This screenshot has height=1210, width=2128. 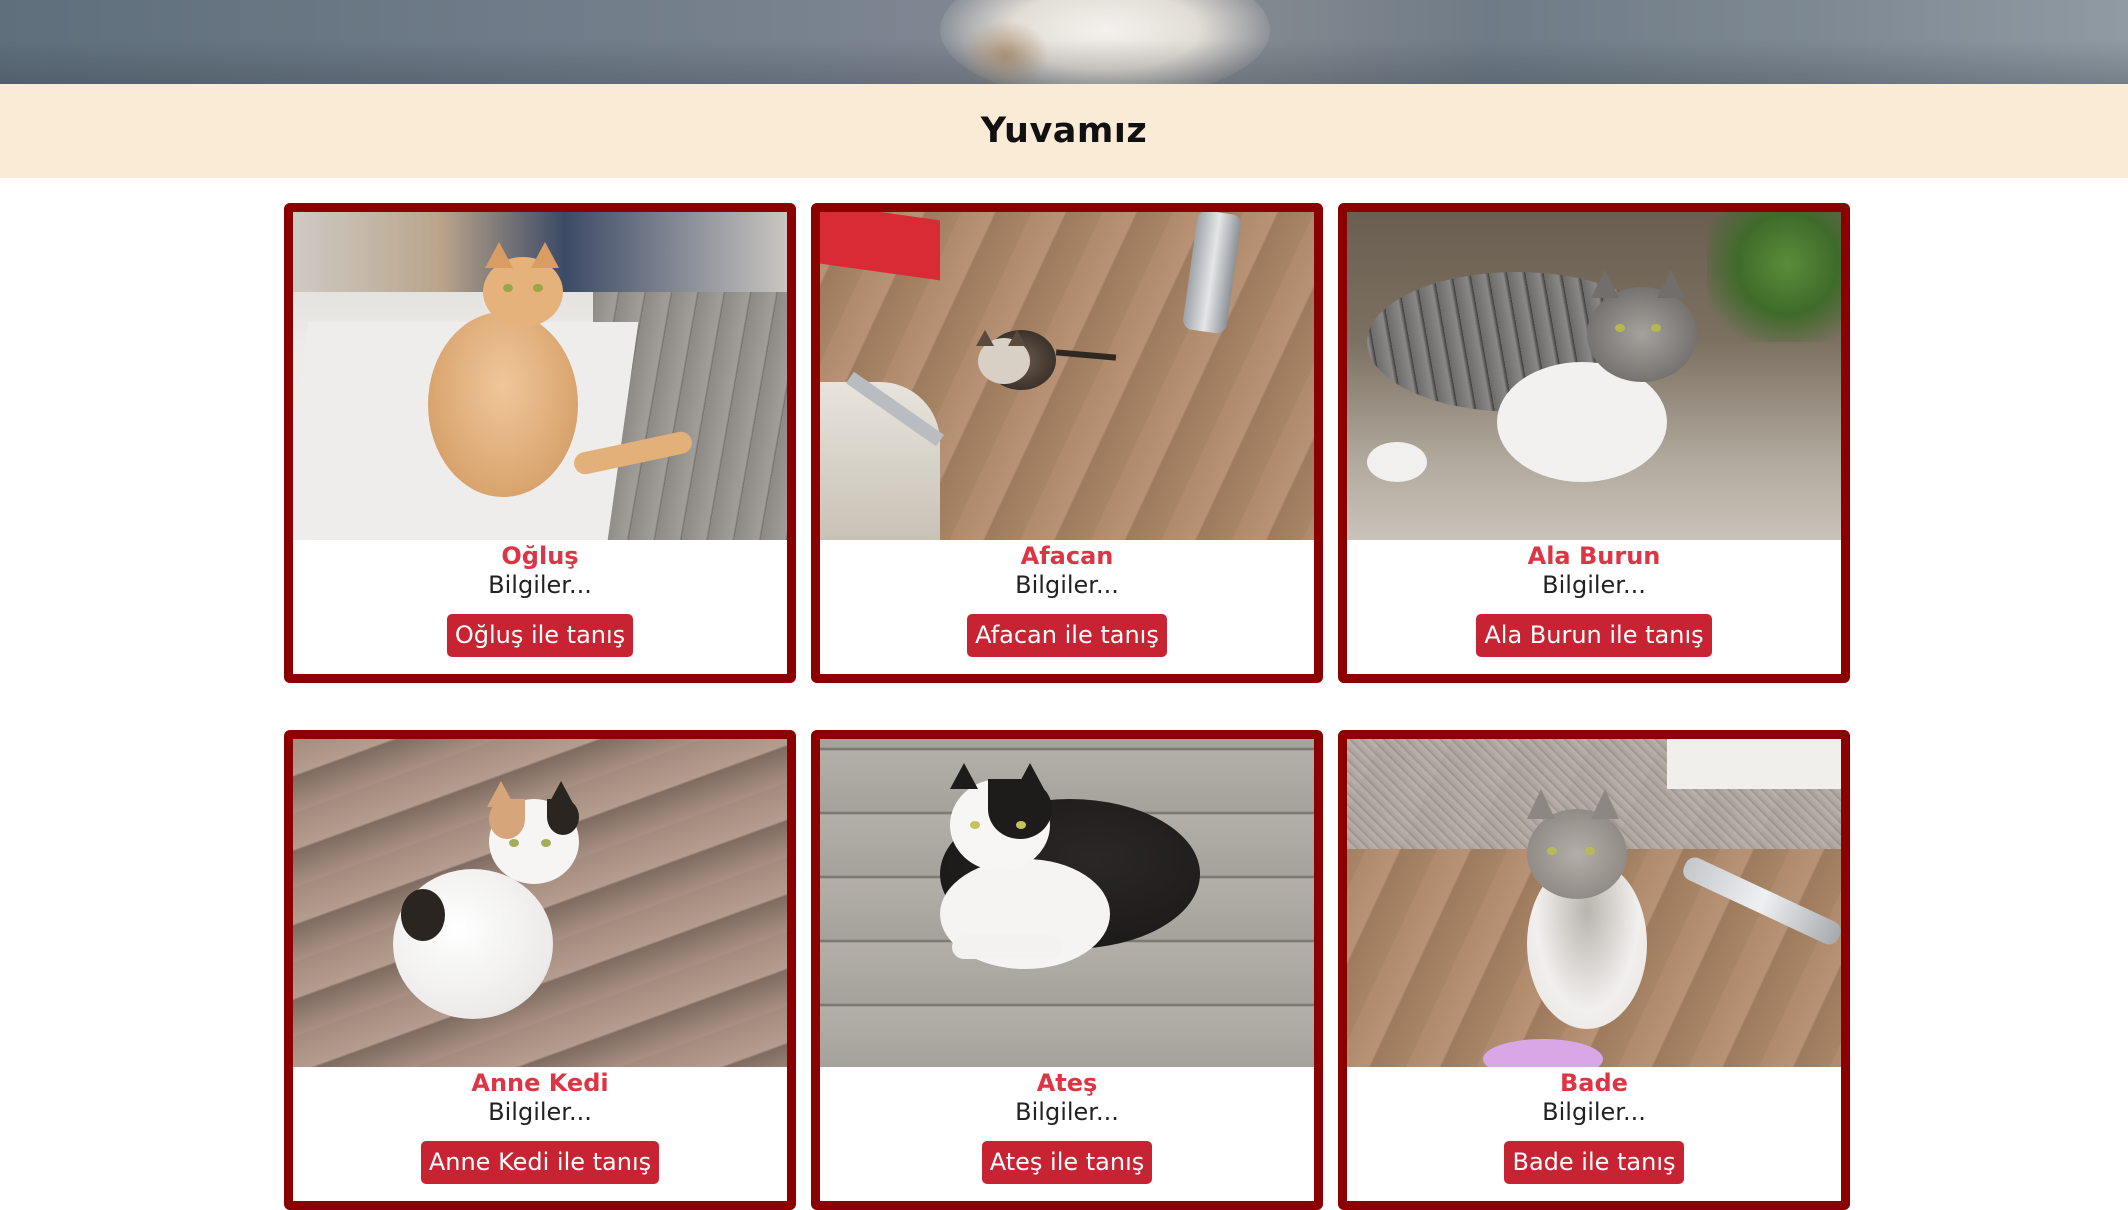 I want to click on cat-card: Oğluş Bilgiler... Oğluş ile tanış, so click(x=540, y=443).